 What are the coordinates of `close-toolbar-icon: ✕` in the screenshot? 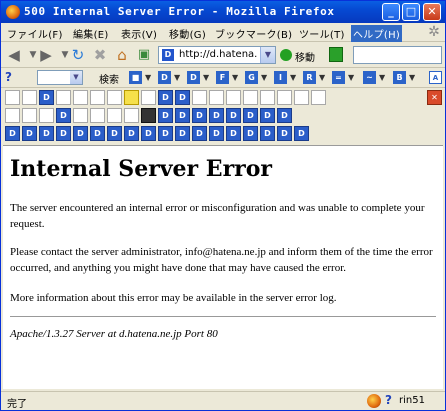 It's located at (434, 97).